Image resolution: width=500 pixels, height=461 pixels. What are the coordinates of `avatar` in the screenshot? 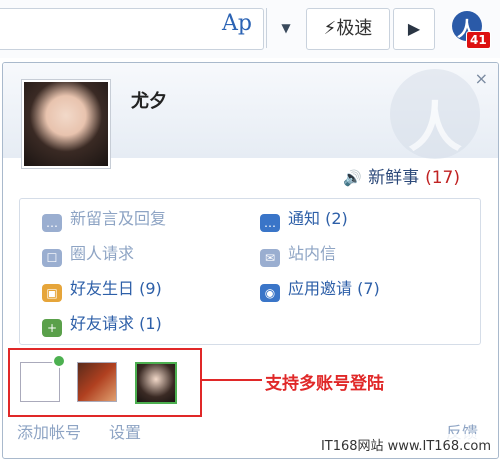 It's located at (66, 124).